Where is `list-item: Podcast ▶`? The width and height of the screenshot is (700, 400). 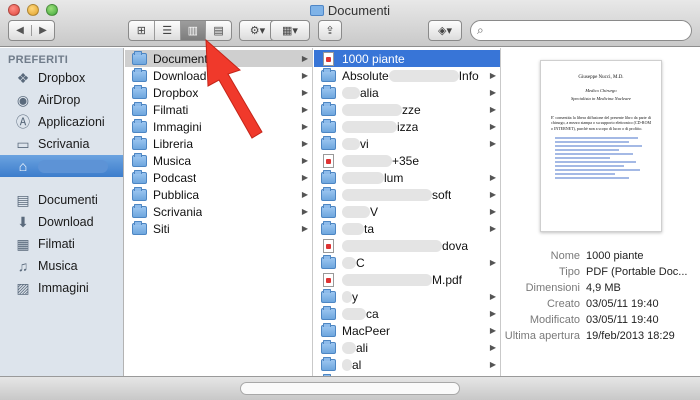
list-item: Podcast ▶ is located at coordinates (218, 177).